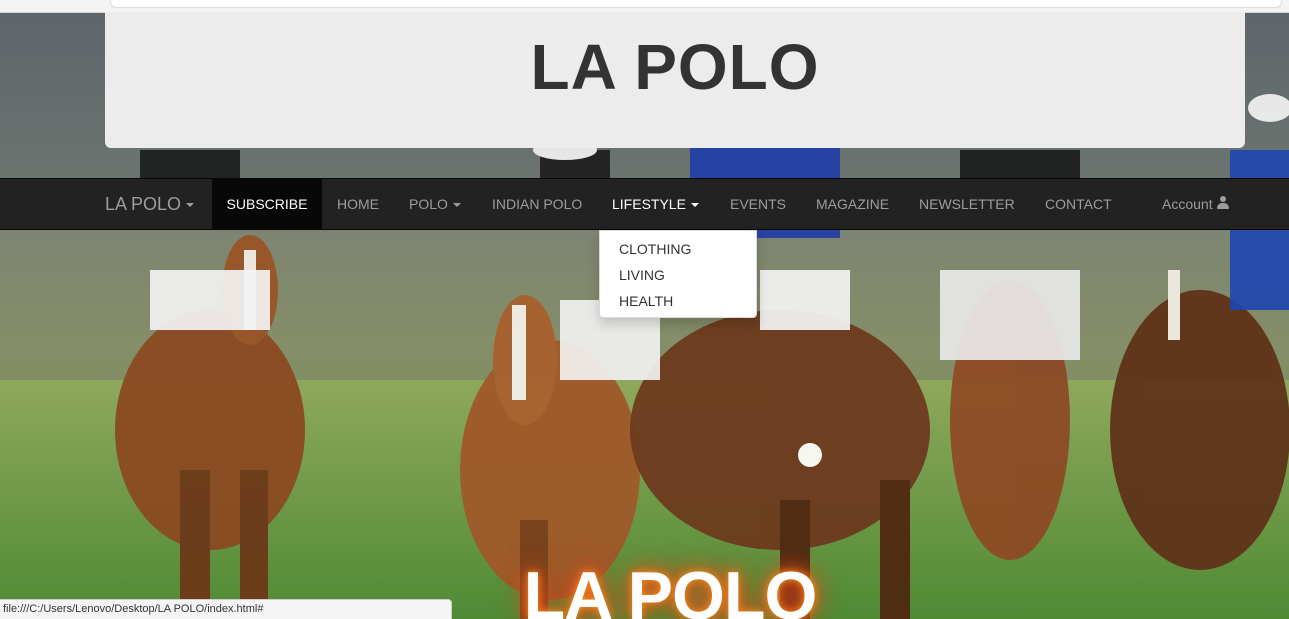  I want to click on nav-brand-dropdown: LA POLO, so click(150, 204).